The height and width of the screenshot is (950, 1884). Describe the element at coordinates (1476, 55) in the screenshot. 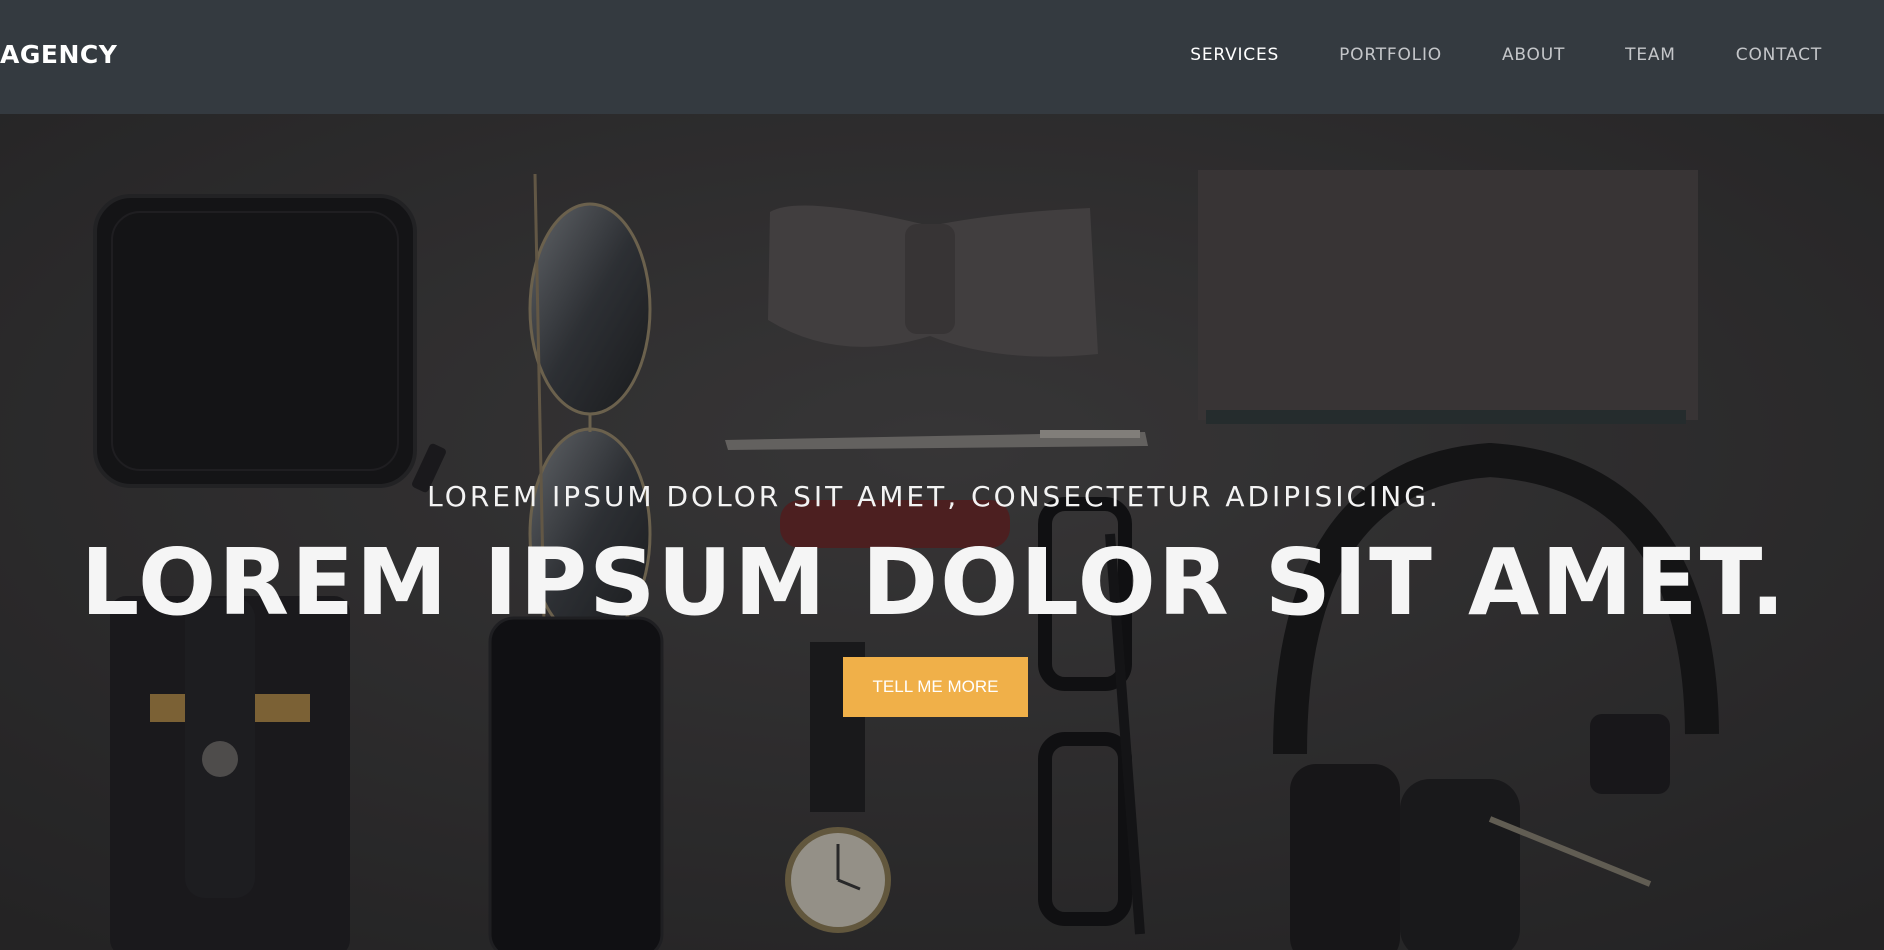

I see `nav-menu: SERVICES PORTFOLIO ABOUT TEAM CONTACT` at that location.